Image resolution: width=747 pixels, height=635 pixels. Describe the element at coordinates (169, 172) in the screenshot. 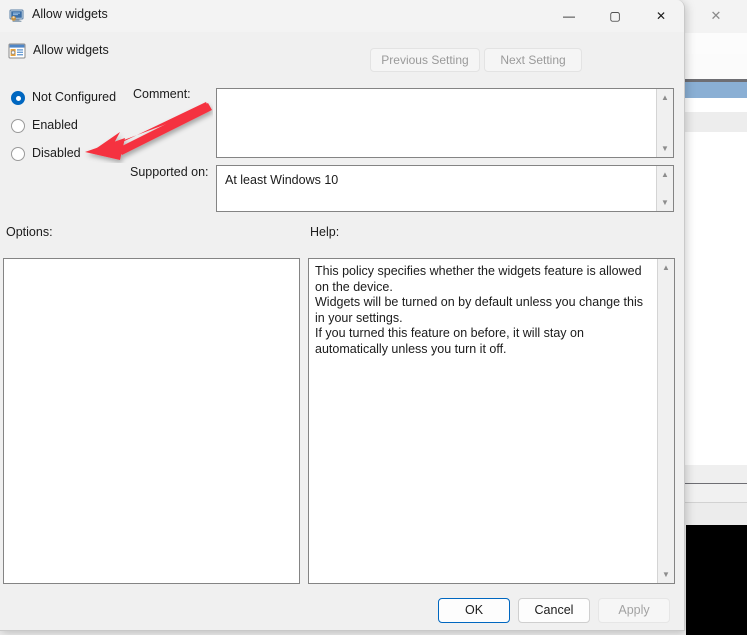

I see `supported-on-label: Supported on:` at that location.